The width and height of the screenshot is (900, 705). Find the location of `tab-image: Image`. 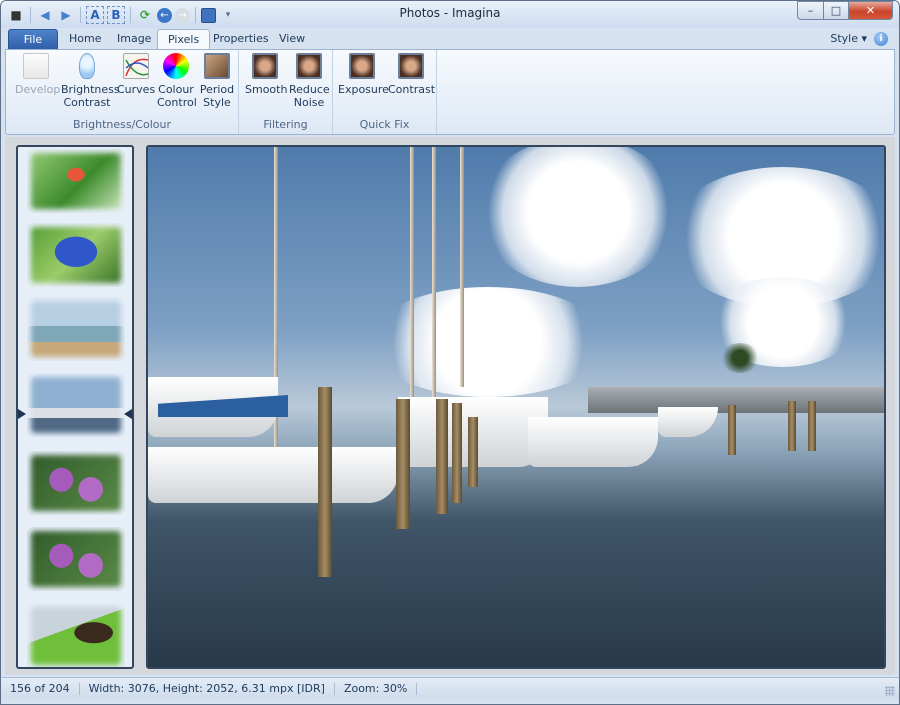

tab-image: Image is located at coordinates (134, 39).